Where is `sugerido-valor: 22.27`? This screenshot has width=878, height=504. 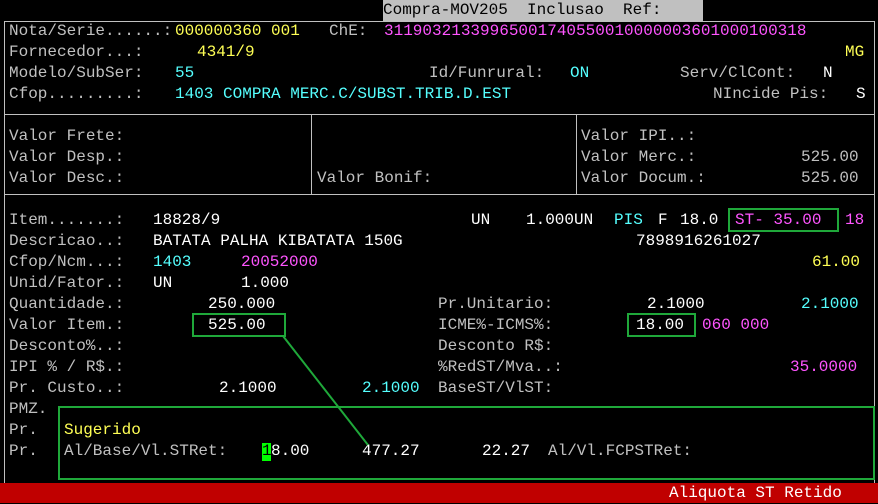 sugerido-valor: 22.27 is located at coordinates (506, 451).